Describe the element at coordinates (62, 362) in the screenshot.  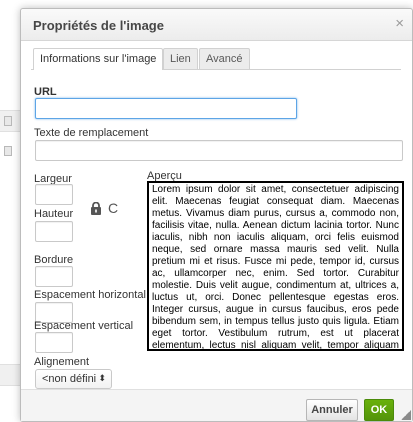
I see `alignment-label: Alignement` at that location.